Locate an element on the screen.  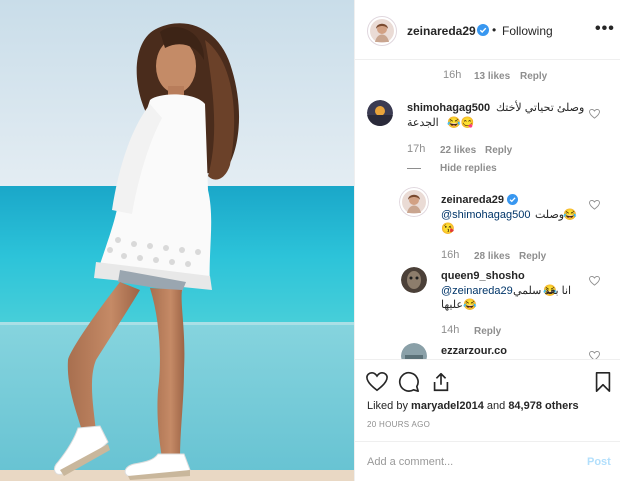
comment-likes: 22 likes is located at coordinates (458, 150).